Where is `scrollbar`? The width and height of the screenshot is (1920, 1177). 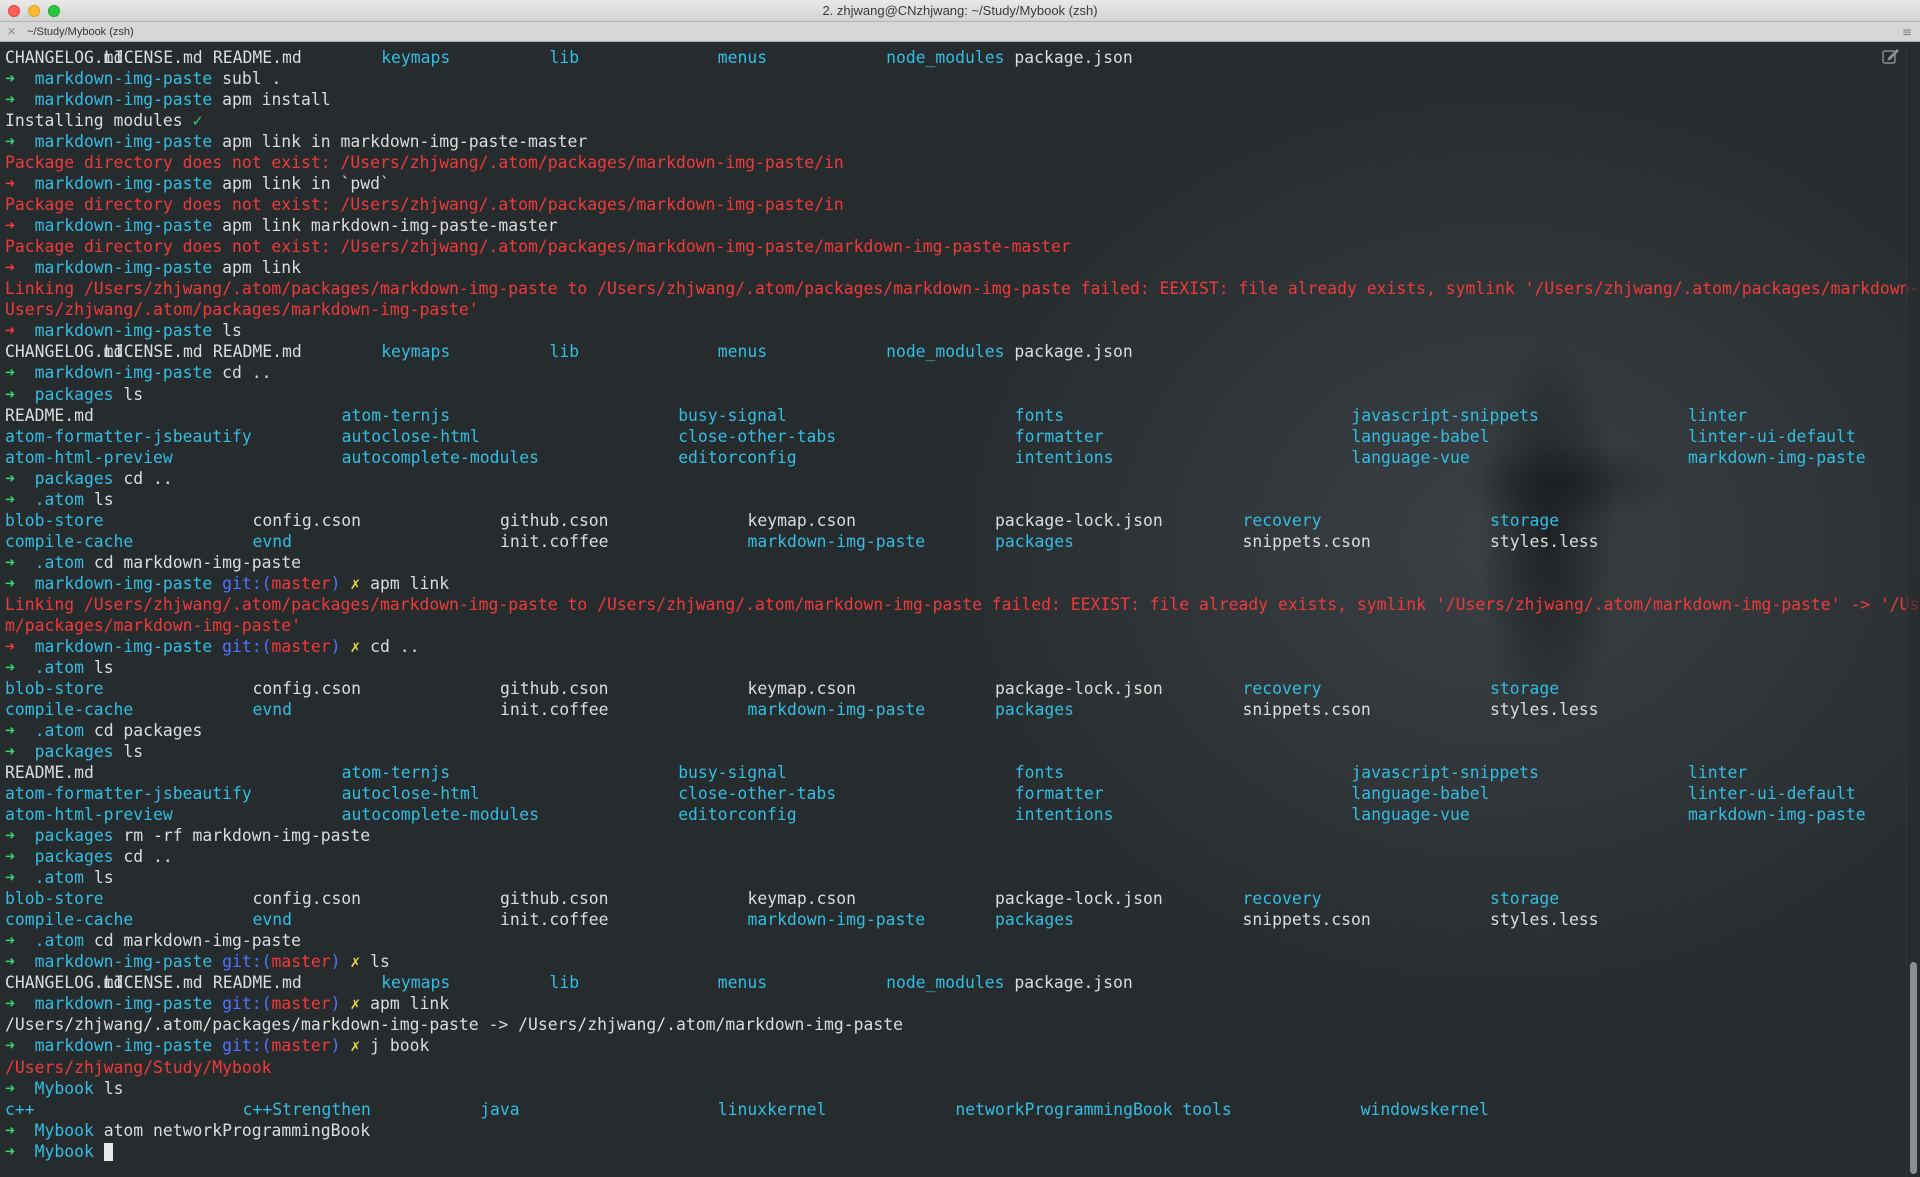 scrollbar is located at coordinates (1913, 609).